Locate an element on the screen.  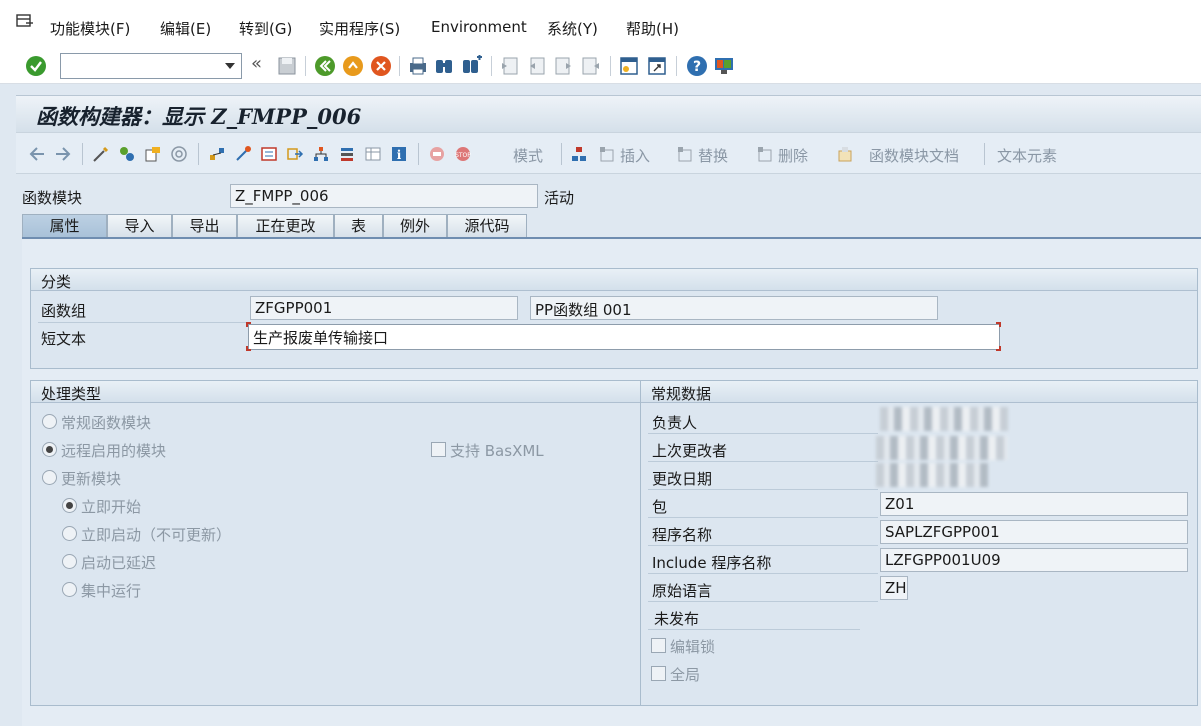
svg-text: STOP is located at coordinates (463, 155).